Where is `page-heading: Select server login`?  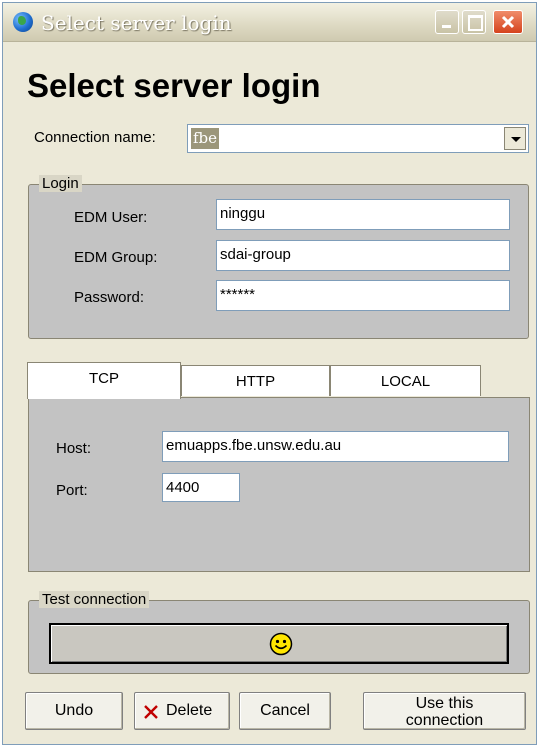
page-heading: Select server login is located at coordinates (174, 85).